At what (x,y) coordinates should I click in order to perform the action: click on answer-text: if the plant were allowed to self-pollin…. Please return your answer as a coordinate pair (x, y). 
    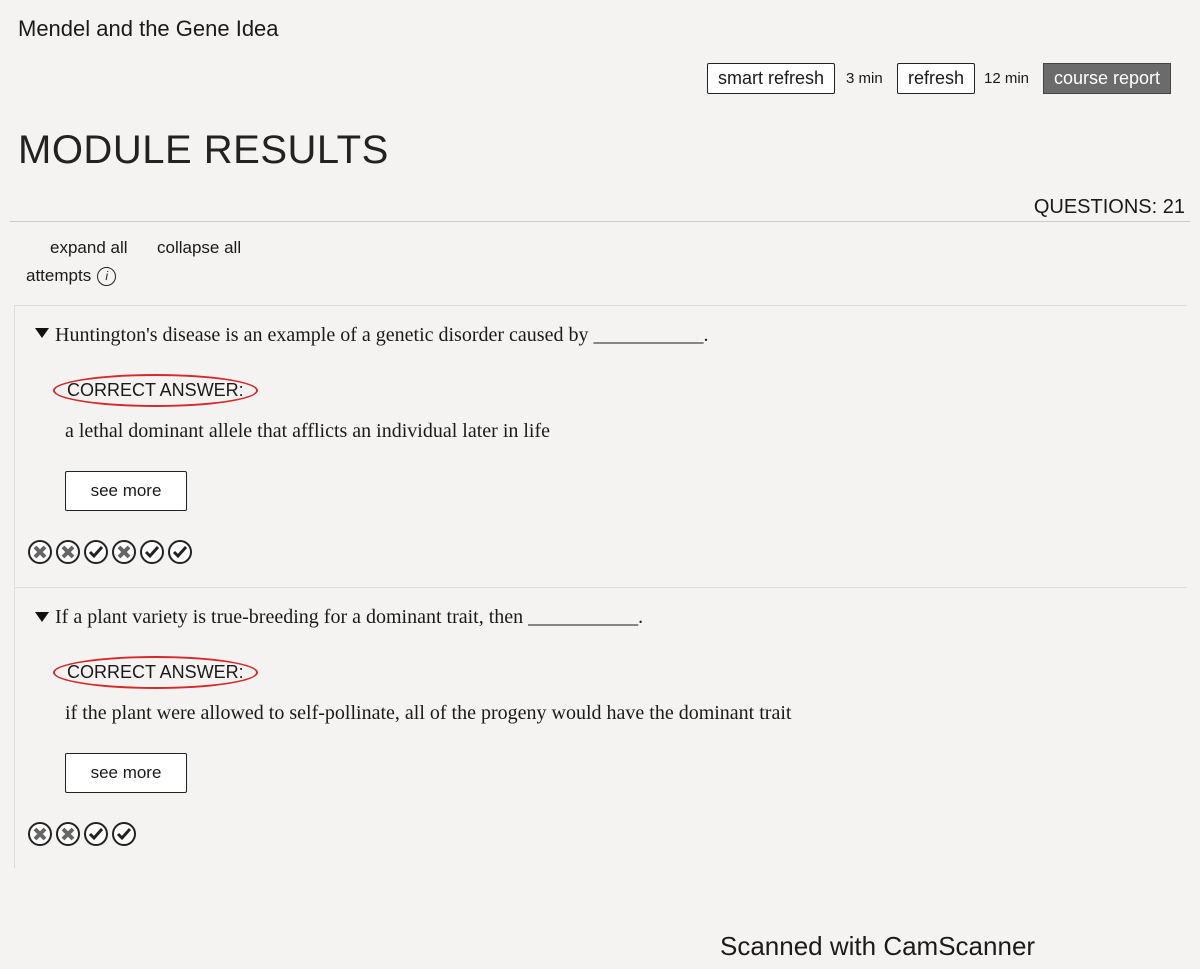
    Looking at the image, I should click on (428, 713).